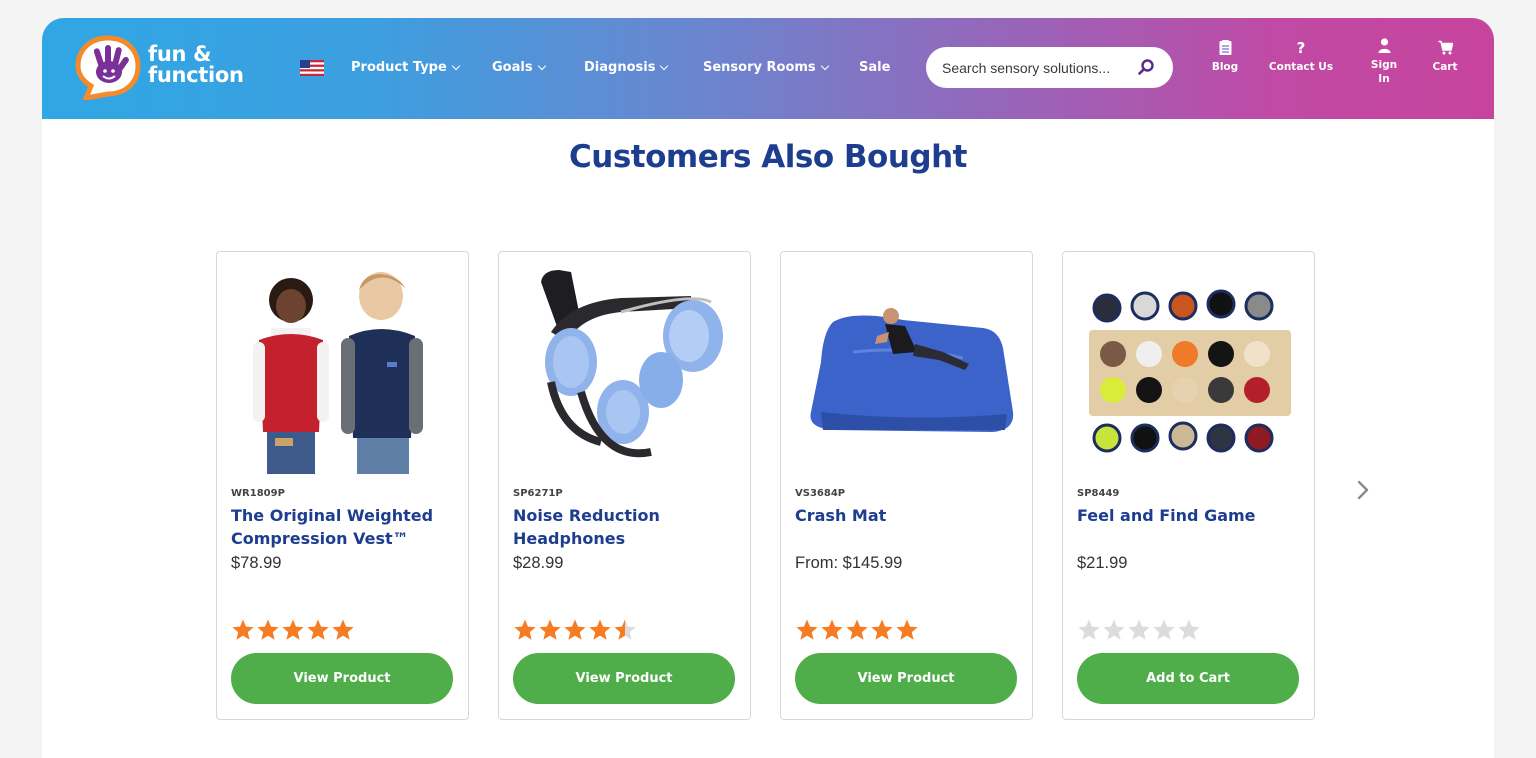 This screenshot has width=1536, height=758. What do you see at coordinates (1445, 56) in the screenshot?
I see `cart-link: Cart` at bounding box center [1445, 56].